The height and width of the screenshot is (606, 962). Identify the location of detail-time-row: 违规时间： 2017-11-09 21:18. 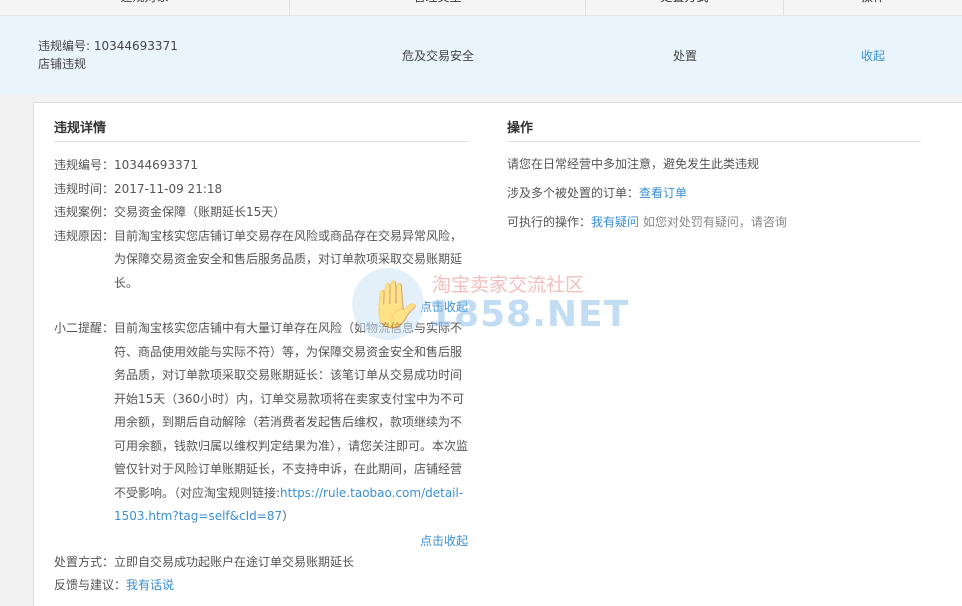
(261, 190).